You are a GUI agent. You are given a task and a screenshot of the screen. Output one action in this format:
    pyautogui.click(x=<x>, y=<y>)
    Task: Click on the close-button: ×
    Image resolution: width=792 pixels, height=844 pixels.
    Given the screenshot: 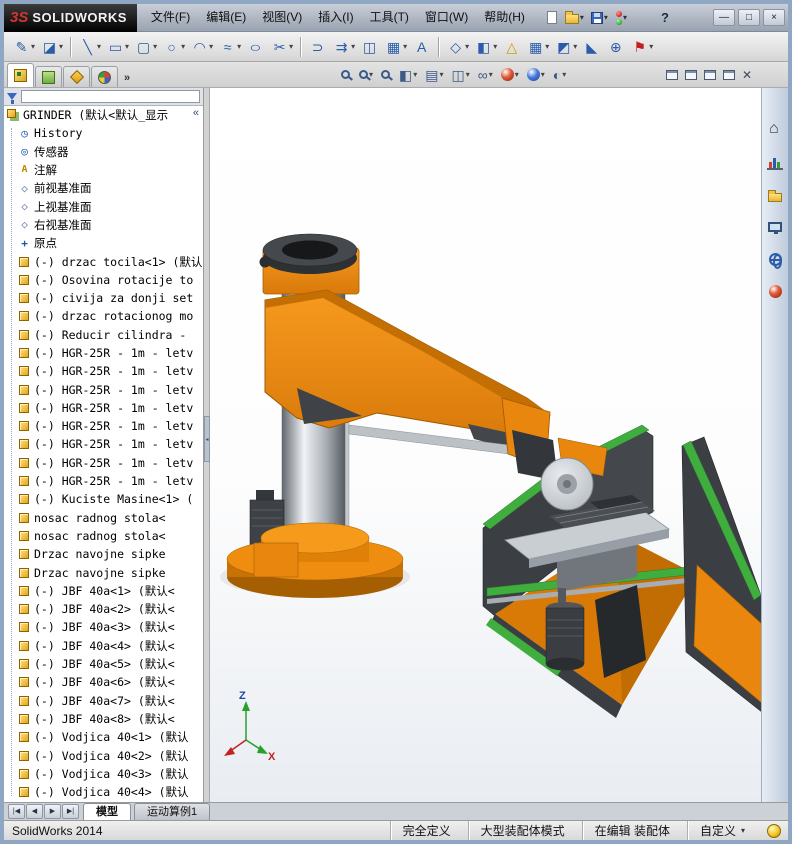 What is the action you would take?
    pyautogui.click(x=774, y=17)
    